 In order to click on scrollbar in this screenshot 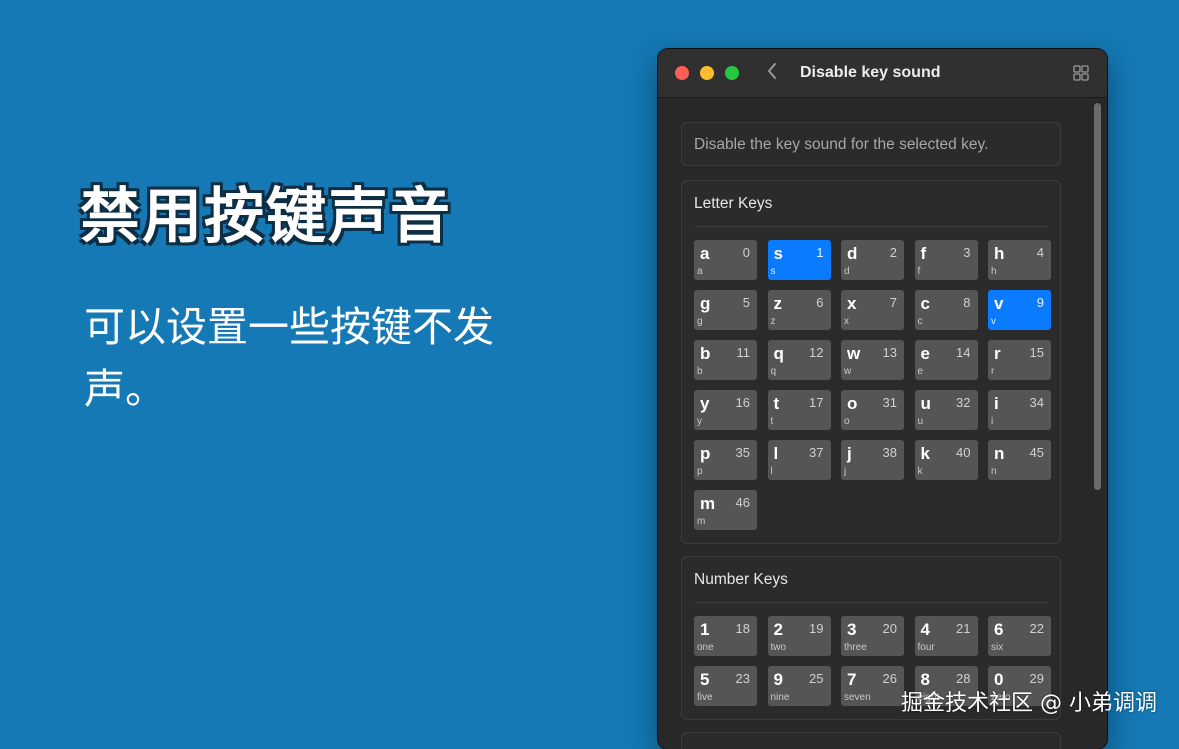, I will do `click(1098, 421)`.